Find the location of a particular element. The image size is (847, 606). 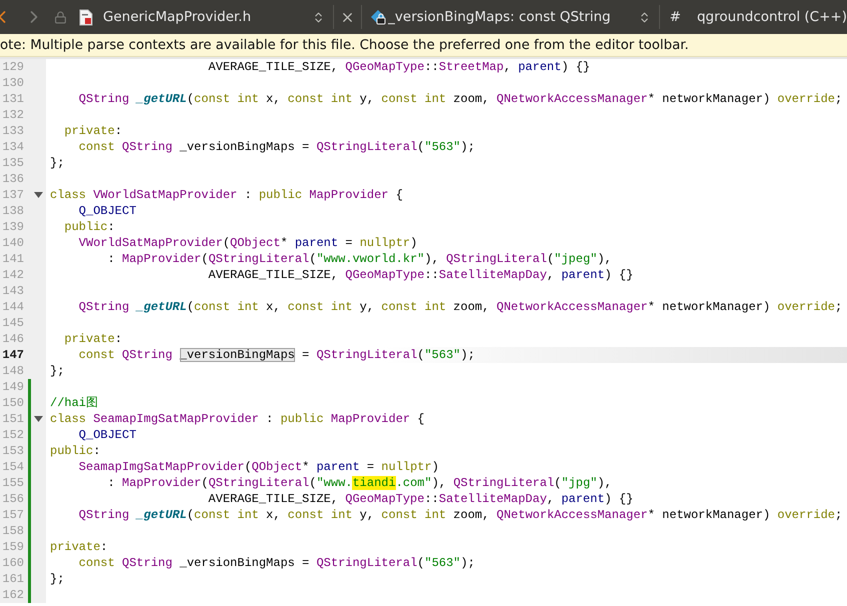

symbol-dropdown: _versionBingMaps: const QString is located at coordinates (513, 17).